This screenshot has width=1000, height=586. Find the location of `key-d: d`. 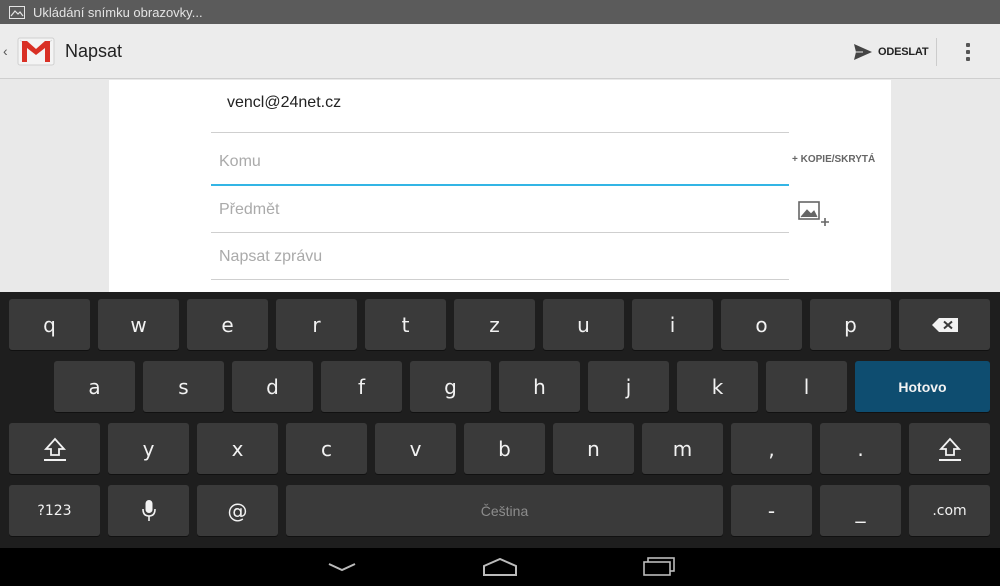

key-d: d is located at coordinates (272, 386).